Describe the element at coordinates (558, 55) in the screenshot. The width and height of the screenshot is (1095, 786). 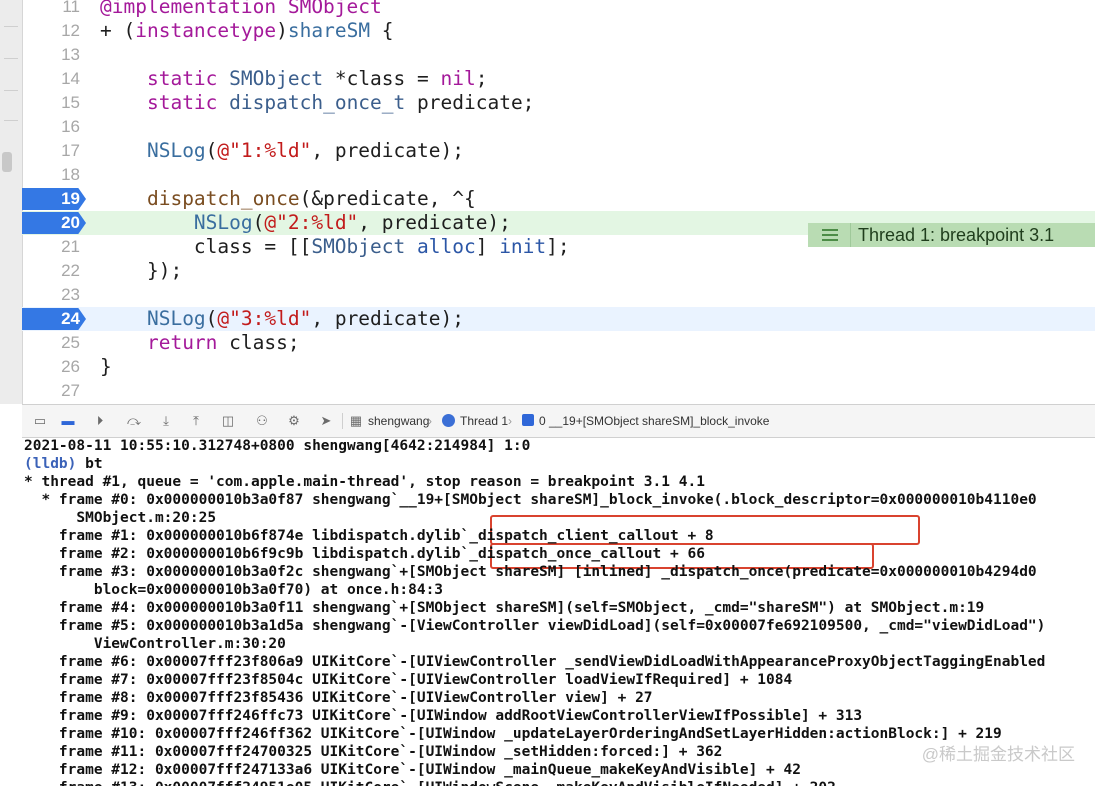
I see `code-line: 13` at that location.